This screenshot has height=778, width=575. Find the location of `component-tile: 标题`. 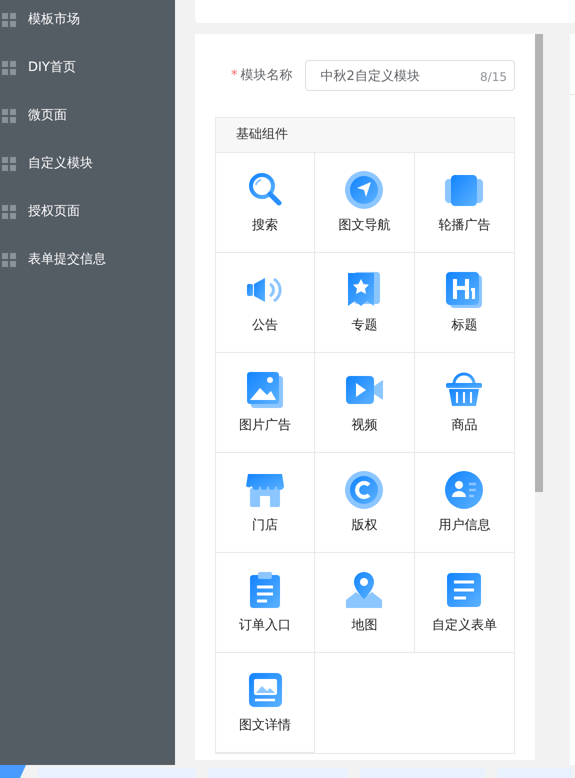

component-tile: 标题 is located at coordinates (464, 303).